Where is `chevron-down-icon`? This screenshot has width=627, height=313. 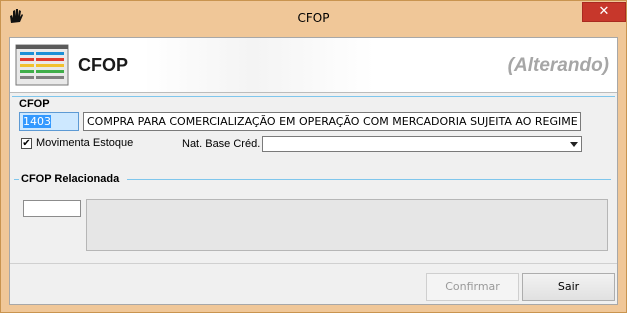 chevron-down-icon is located at coordinates (574, 144).